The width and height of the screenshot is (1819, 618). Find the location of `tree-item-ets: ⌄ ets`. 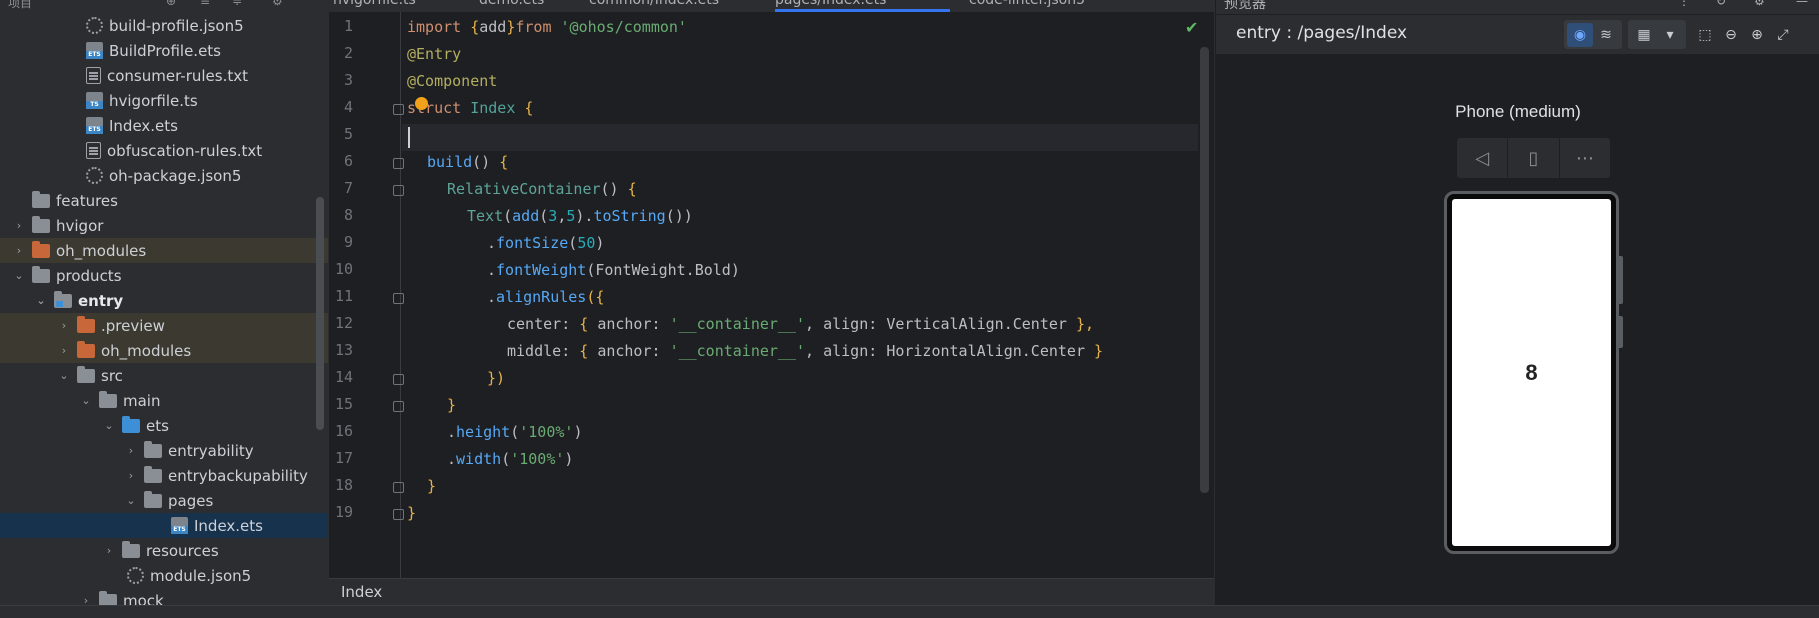

tree-item-ets: ⌄ ets is located at coordinates (164, 425).